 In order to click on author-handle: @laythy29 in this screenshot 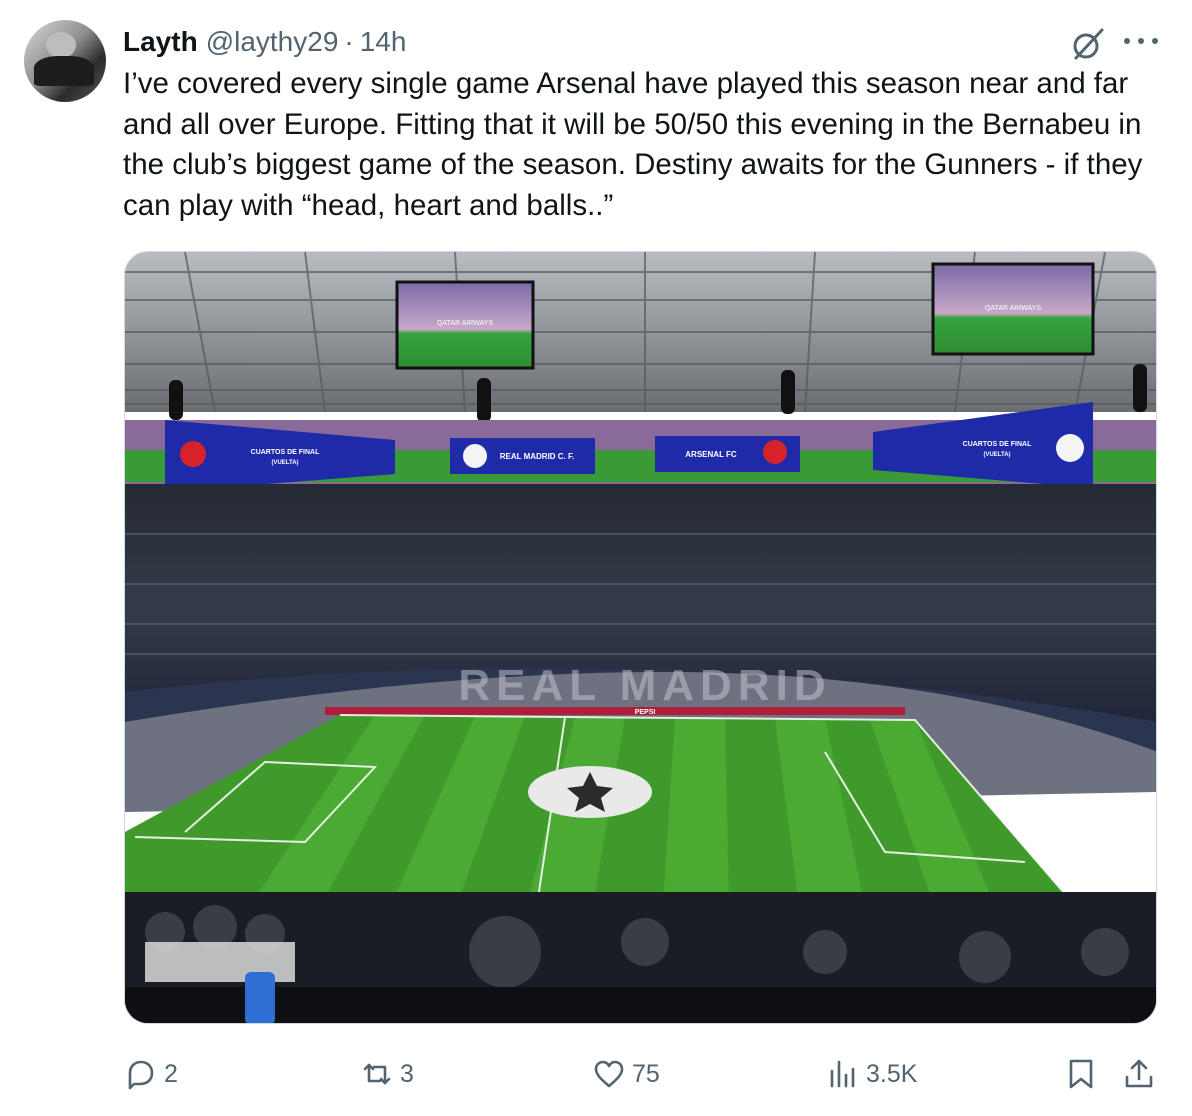, I will do `click(272, 42)`.